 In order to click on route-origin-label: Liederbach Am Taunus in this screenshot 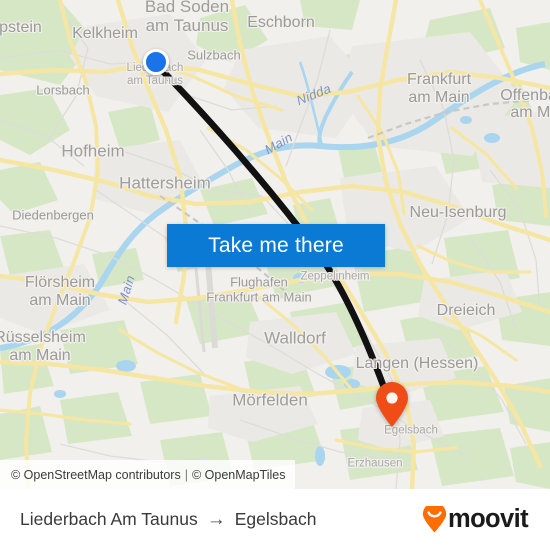, I will do `click(109, 519)`.